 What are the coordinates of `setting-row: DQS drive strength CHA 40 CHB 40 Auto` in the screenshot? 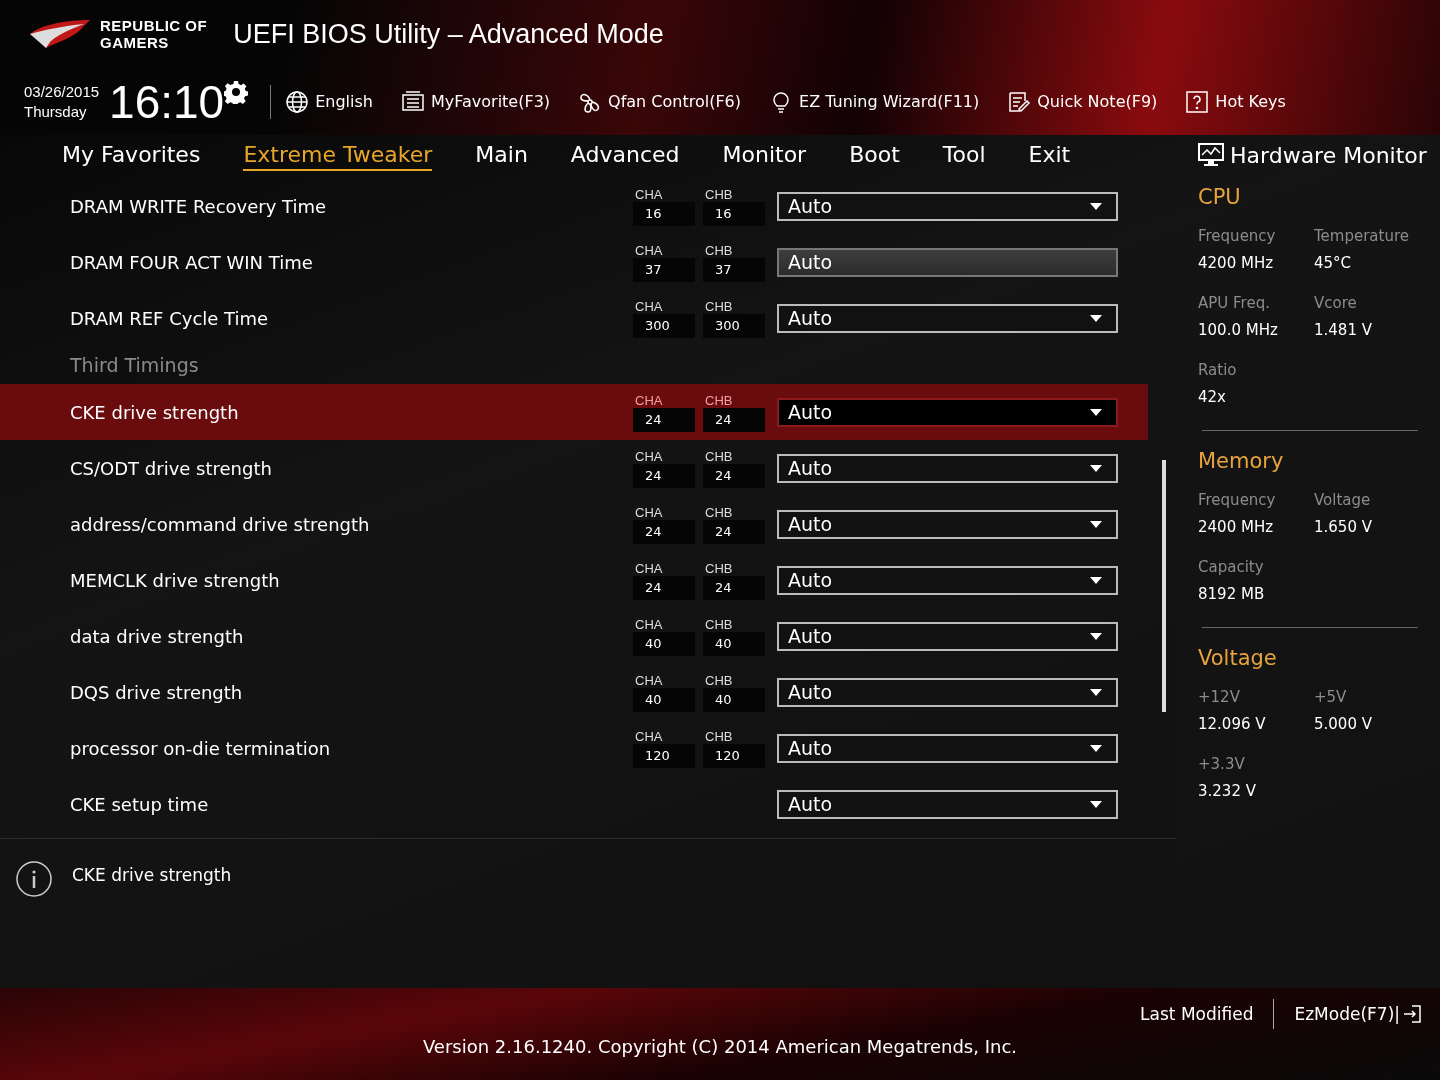 It's located at (574, 692).